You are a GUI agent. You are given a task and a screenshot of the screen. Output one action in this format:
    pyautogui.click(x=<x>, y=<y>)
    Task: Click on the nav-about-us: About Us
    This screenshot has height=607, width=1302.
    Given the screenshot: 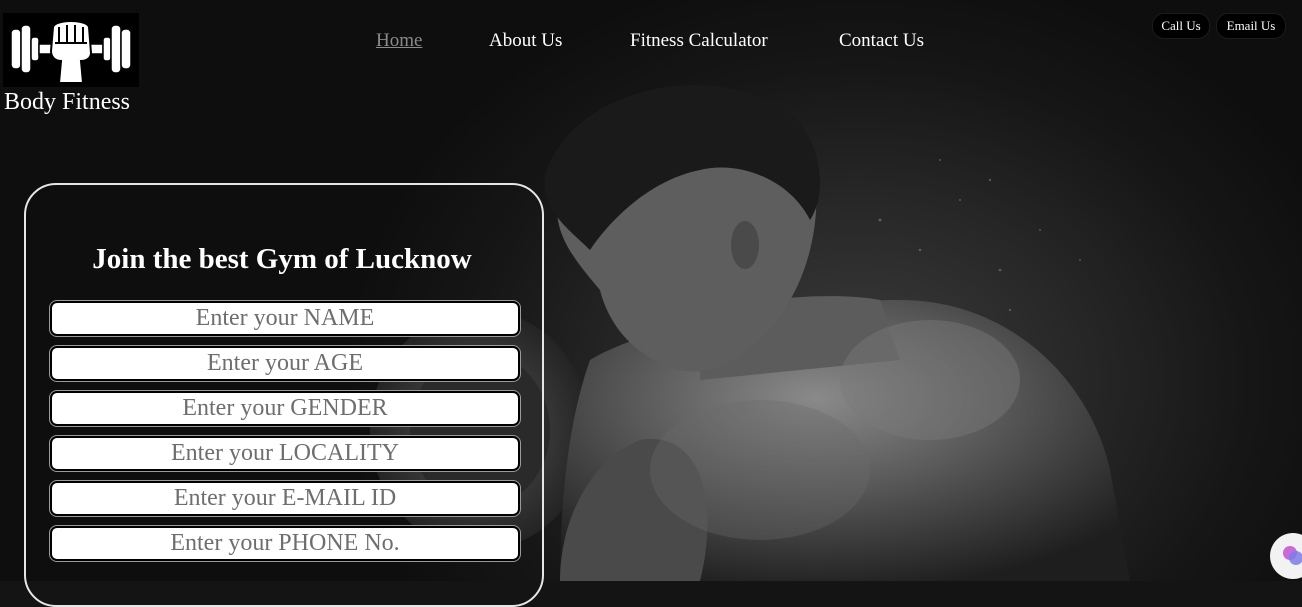 What is the action you would take?
    pyautogui.click(x=525, y=41)
    